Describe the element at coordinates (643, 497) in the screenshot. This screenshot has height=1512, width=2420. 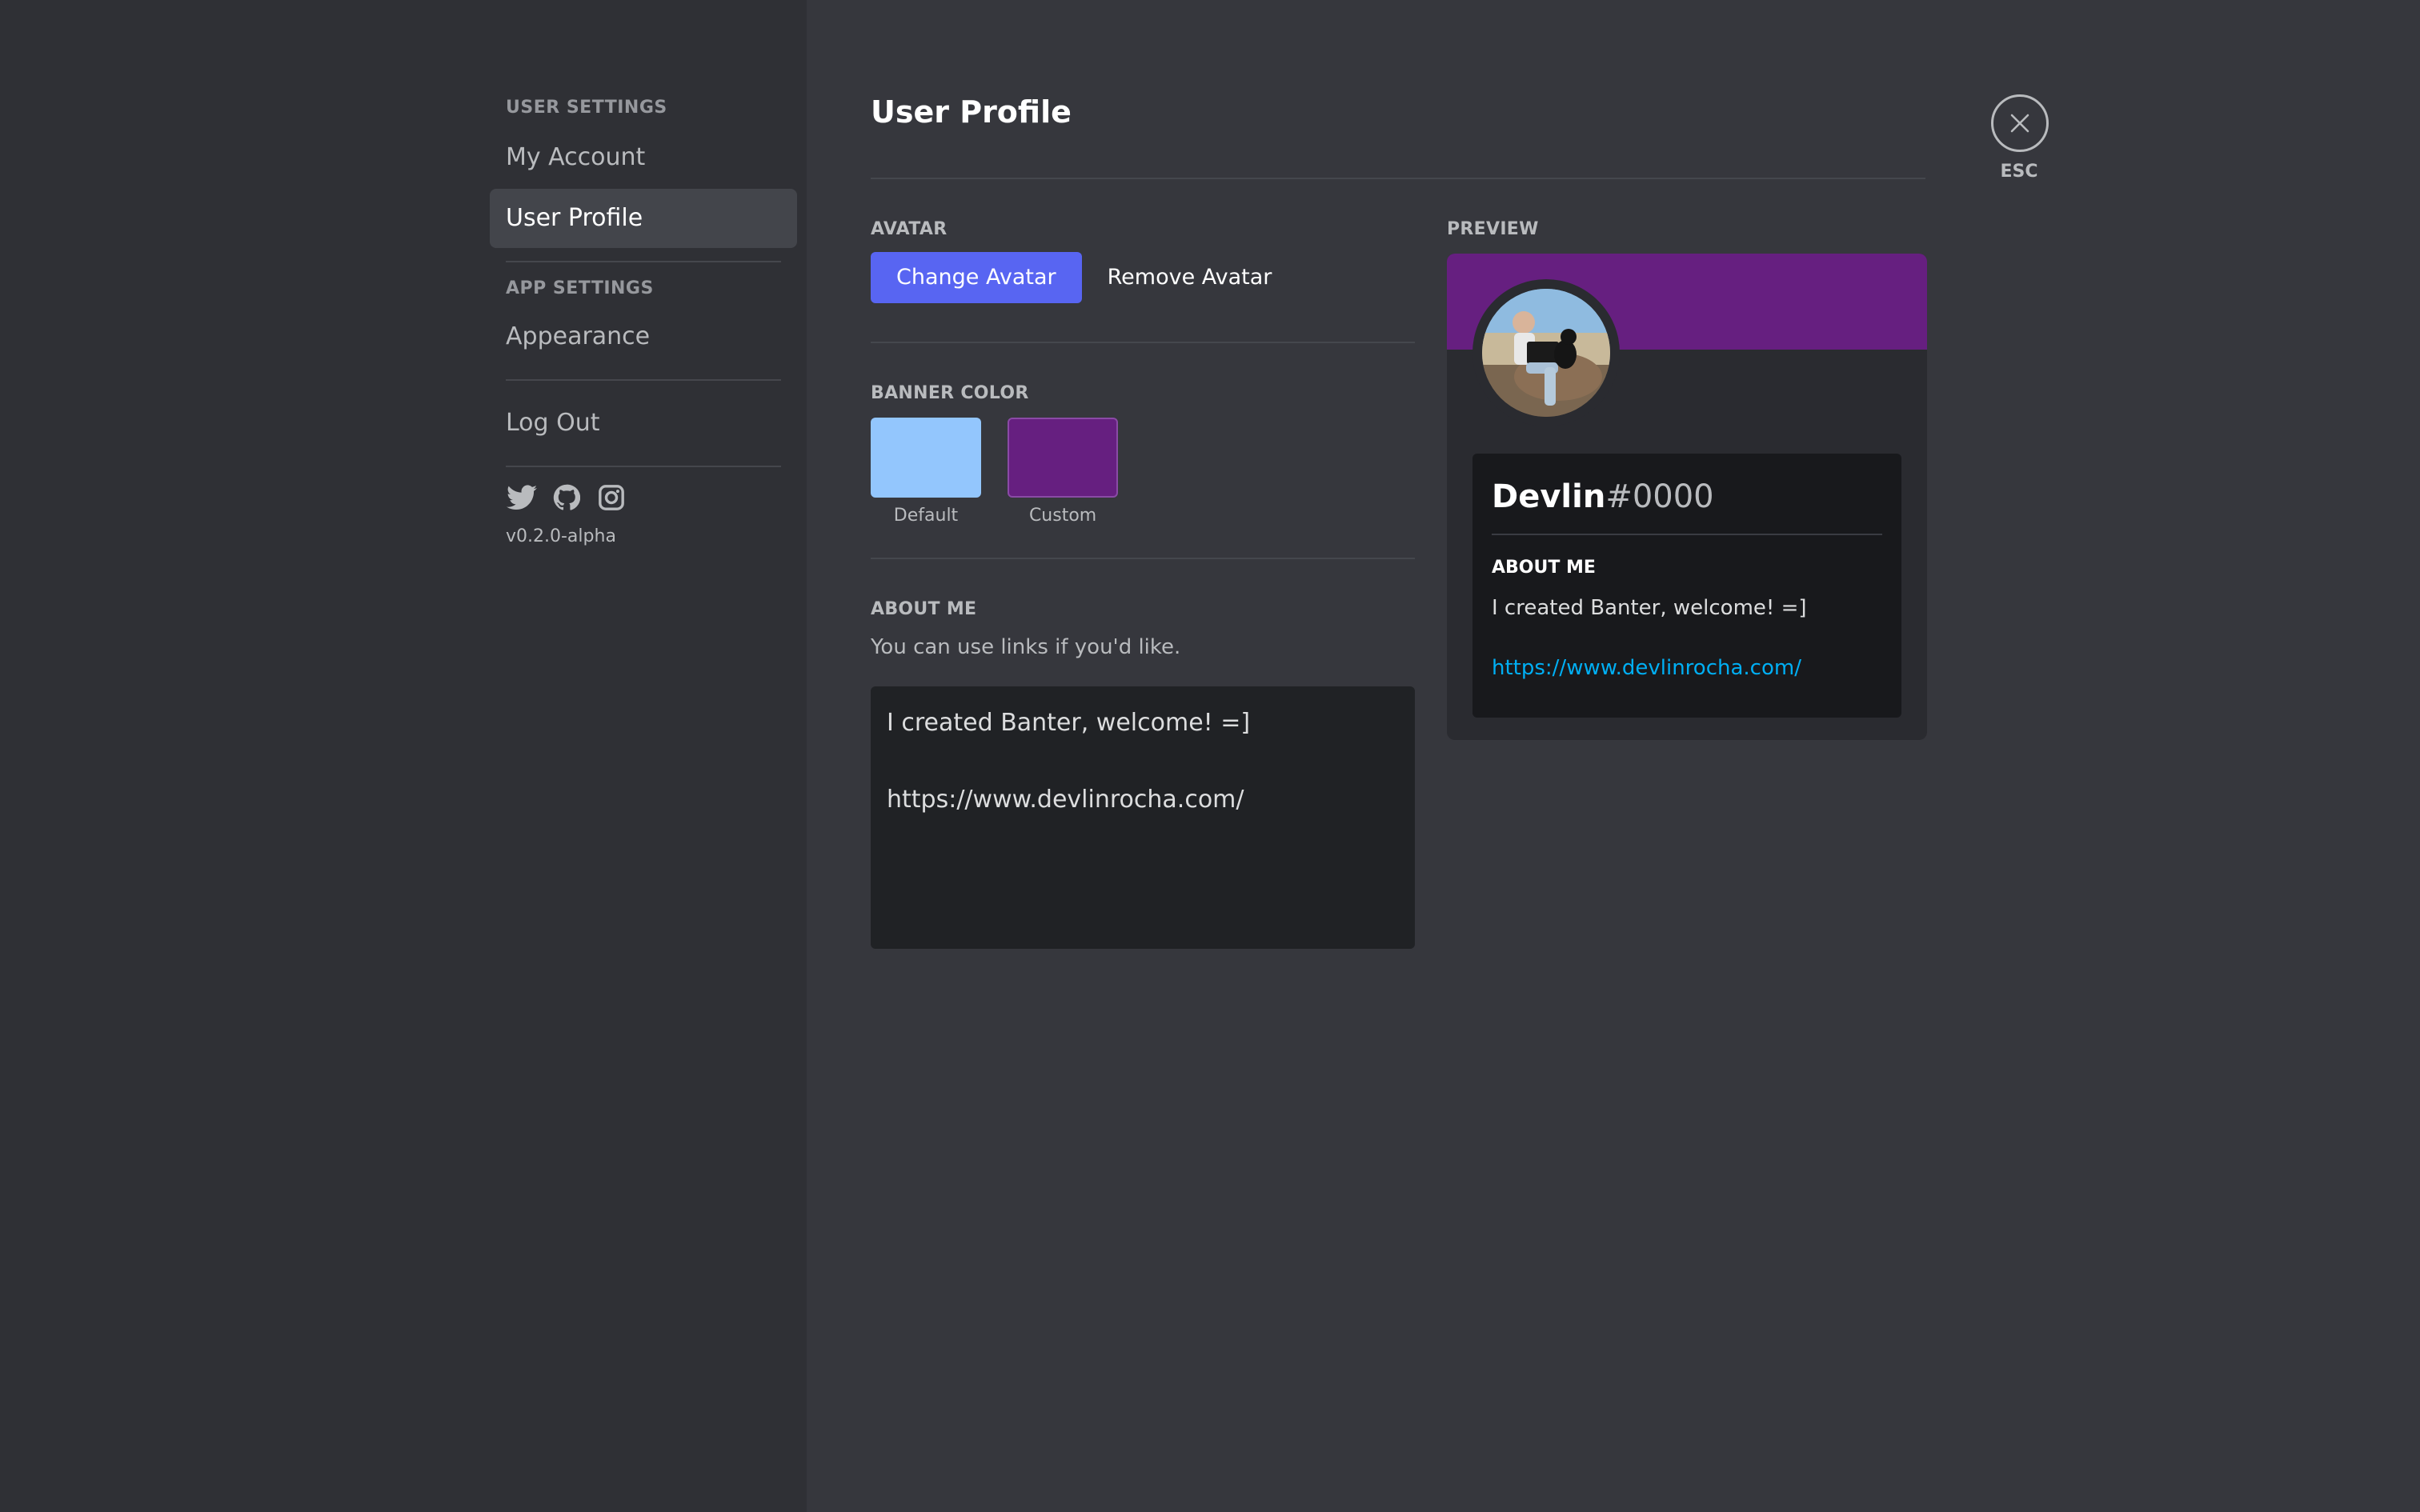
I see `social-links` at that location.